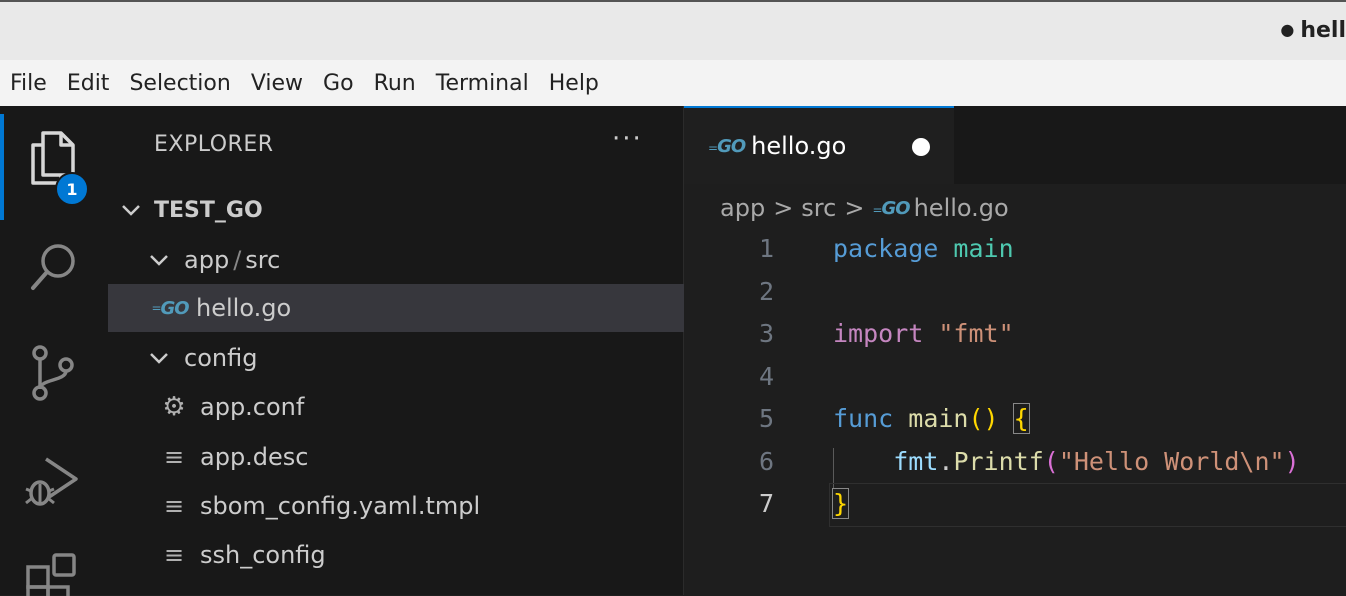  Describe the element at coordinates (1015, 255) in the screenshot. I see `code-line: 1 package main` at that location.